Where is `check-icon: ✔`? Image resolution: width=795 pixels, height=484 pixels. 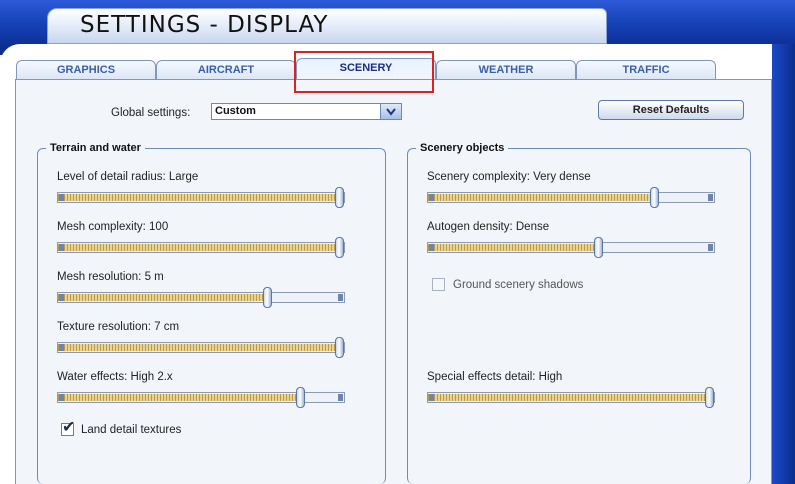 check-icon: ✔ is located at coordinates (69, 427).